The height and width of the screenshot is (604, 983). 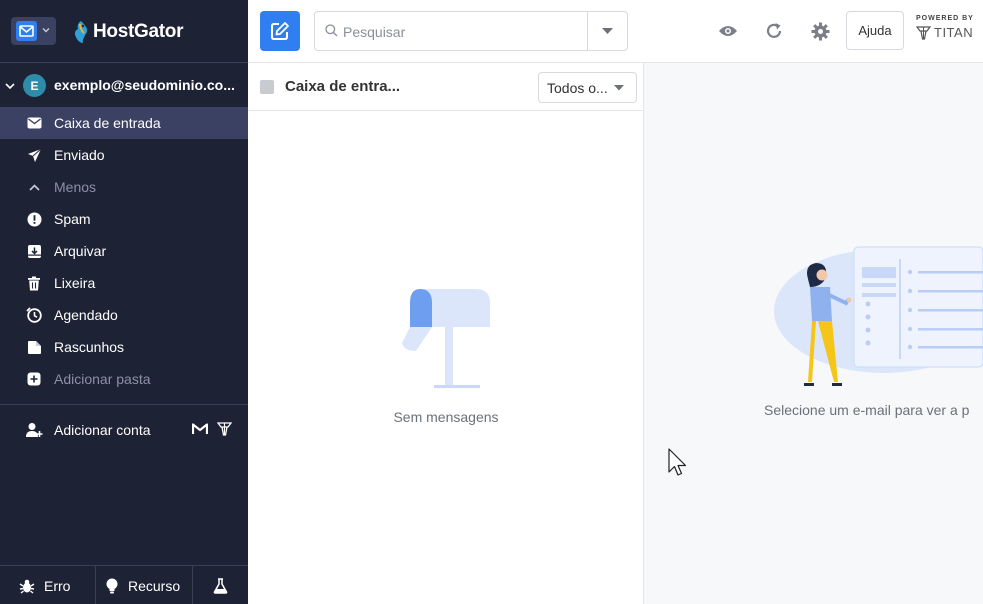 I want to click on sidebar-item-label: Menos, so click(x=75, y=187).